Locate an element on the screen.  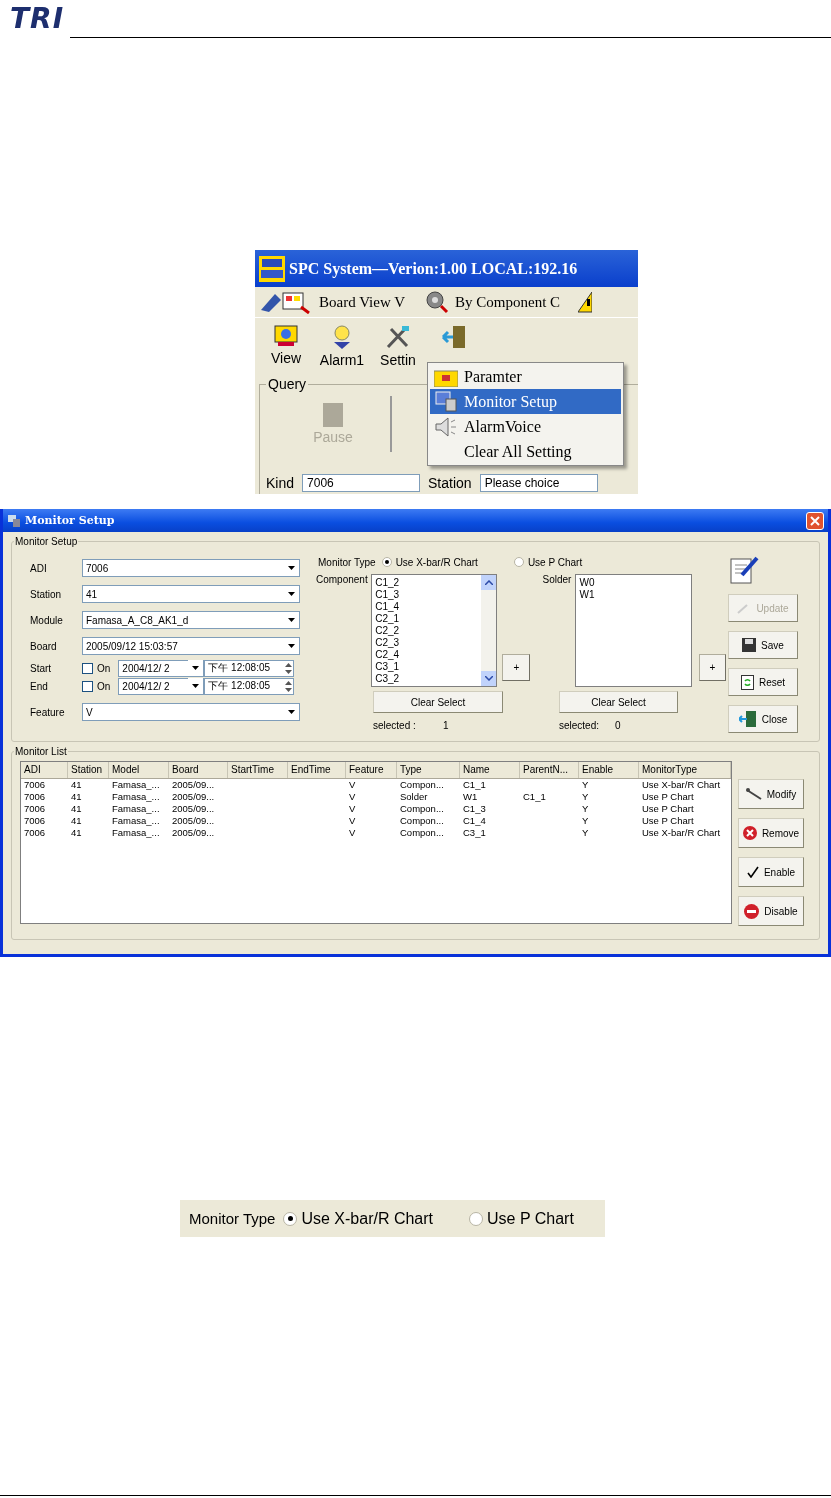
action-button: Disable is located at coordinates (771, 911).